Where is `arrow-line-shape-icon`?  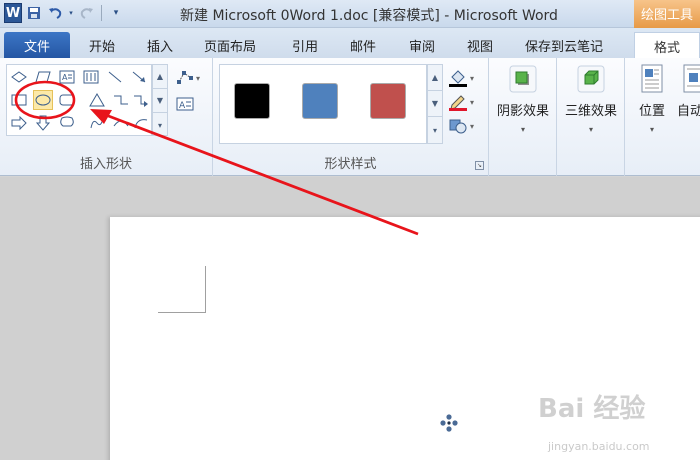
arrow-line-shape-icon is located at coordinates (139, 77).